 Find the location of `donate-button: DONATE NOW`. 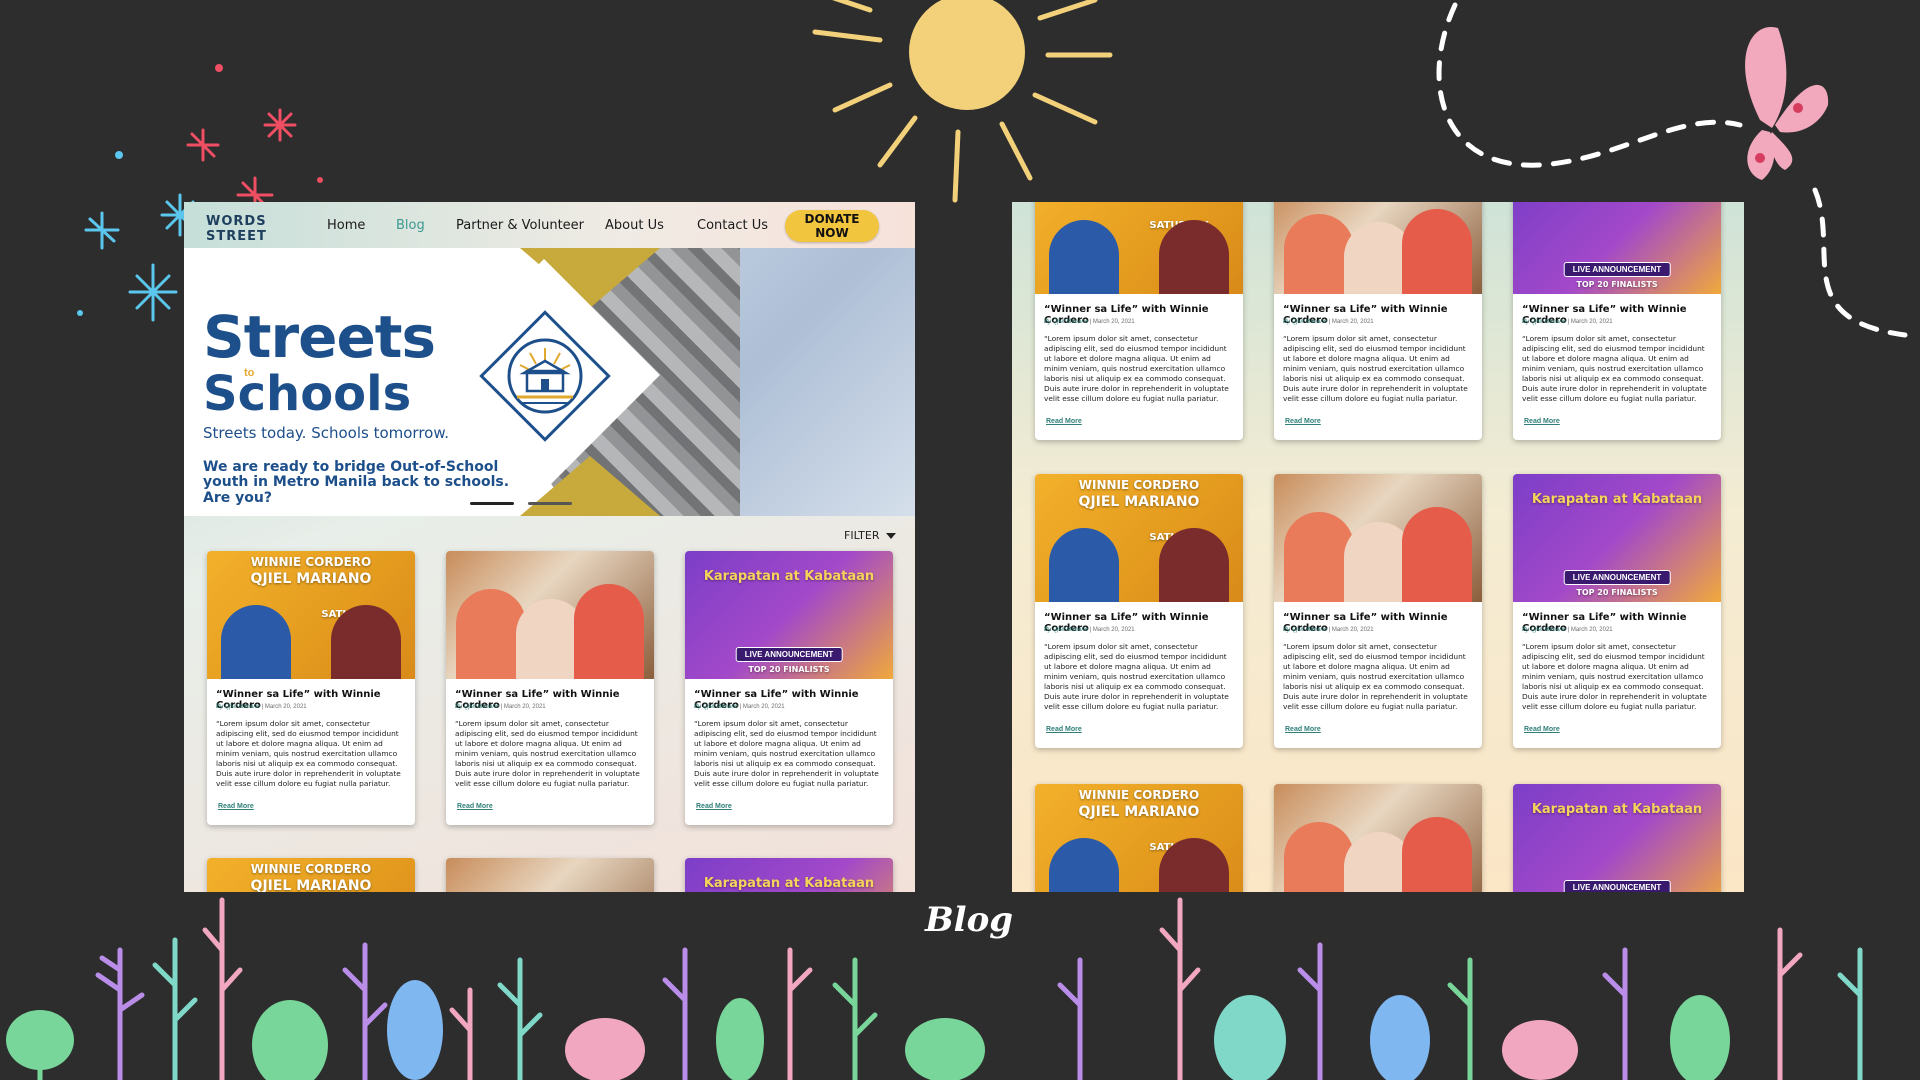

donate-button: DONATE NOW is located at coordinates (832, 226).